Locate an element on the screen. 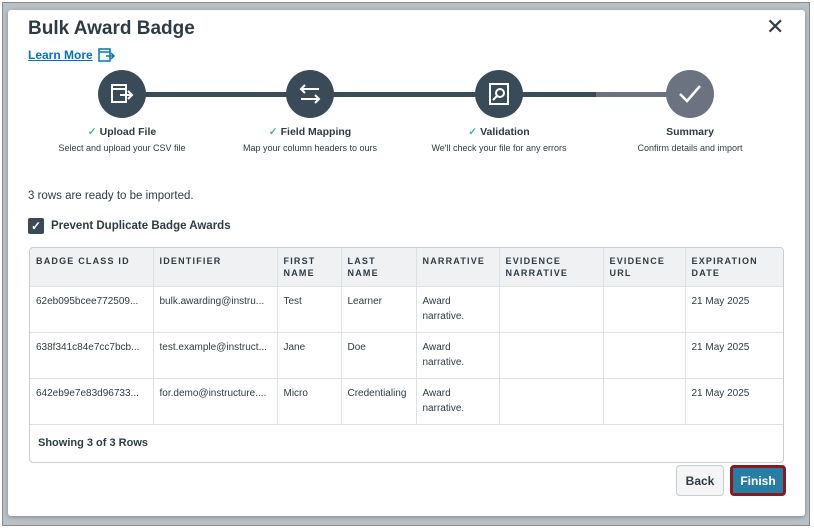 This screenshot has height=531, width=814. modal-title: Bulk Award Badge is located at coordinates (111, 28).